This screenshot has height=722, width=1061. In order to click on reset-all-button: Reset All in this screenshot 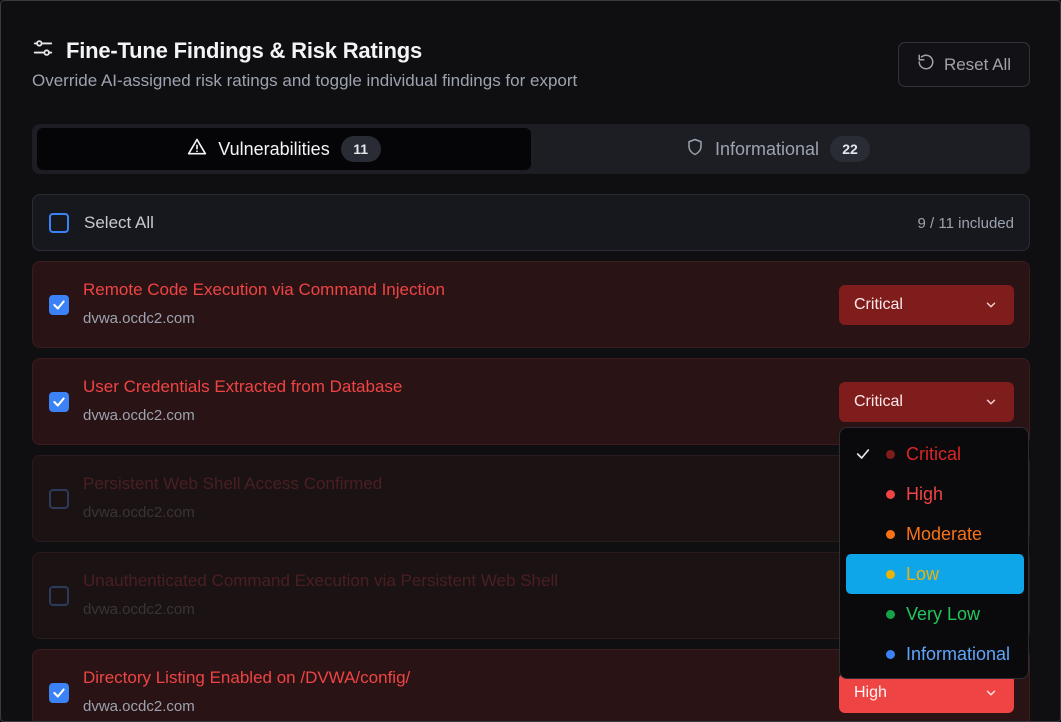, I will do `click(964, 64)`.